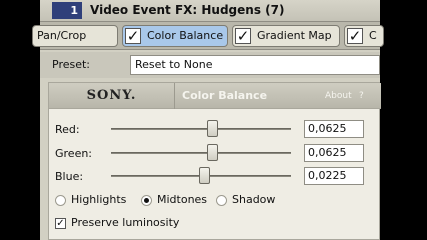 This screenshot has width=427, height=240. I want to click on tab-gradient-map: ✓ Gradient Map, so click(286, 36).